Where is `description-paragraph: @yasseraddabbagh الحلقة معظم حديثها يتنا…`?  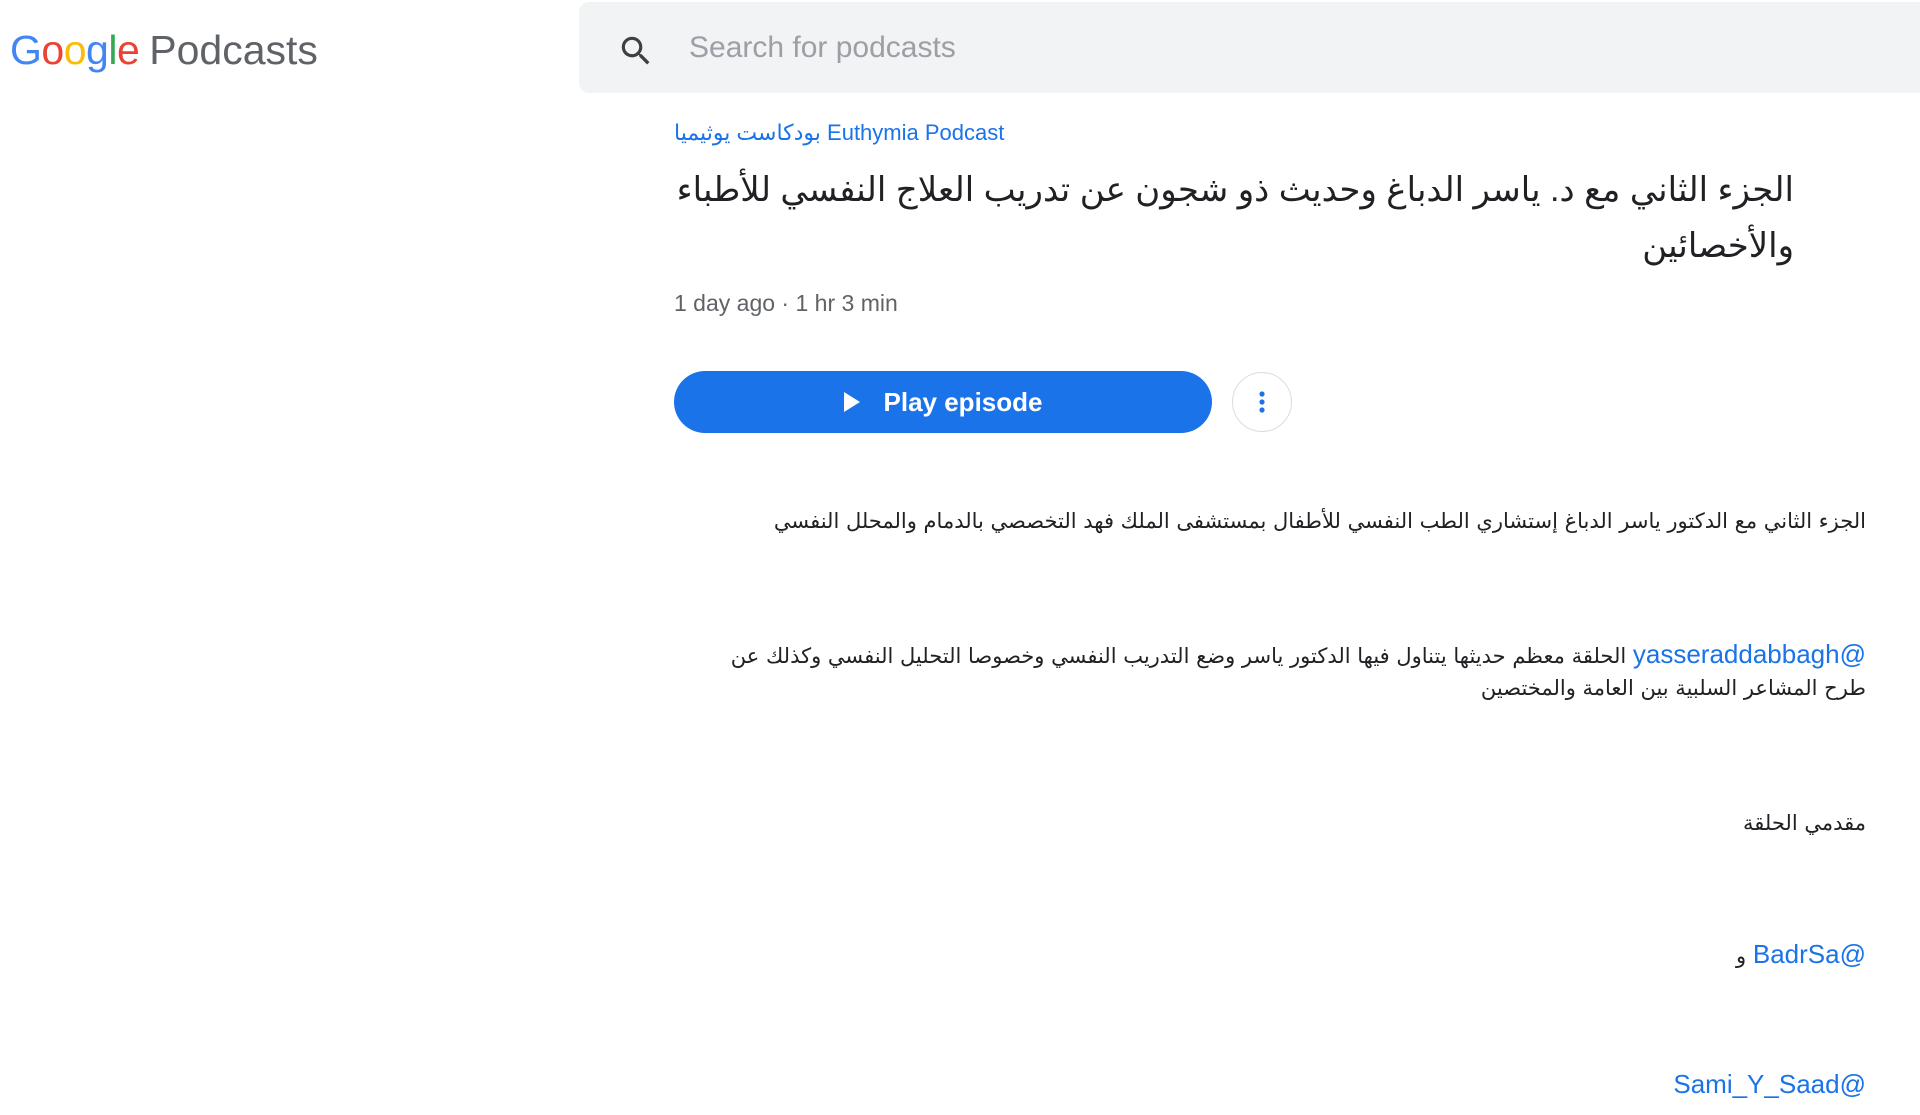 description-paragraph: @yasseraddabbagh الحلقة معظم حديثها يتنا… is located at coordinates (1270, 671).